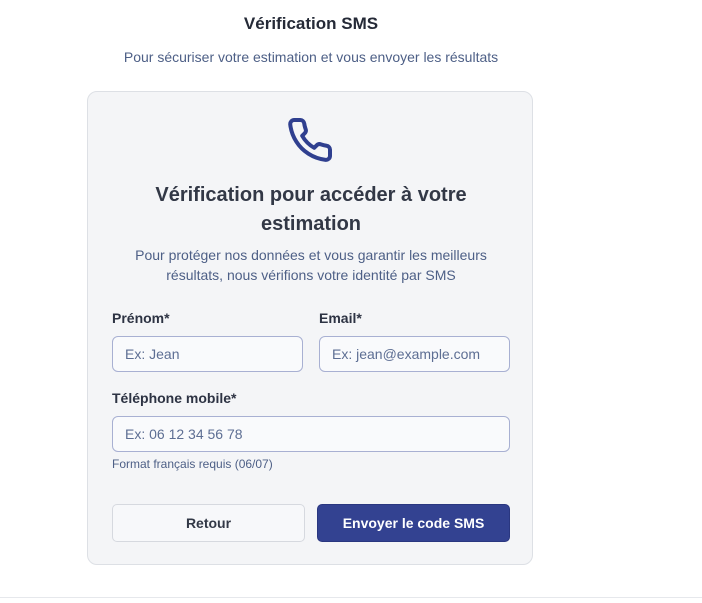 This screenshot has height=603, width=702. Describe the element at coordinates (351, 597) in the screenshot. I see `divider` at that location.